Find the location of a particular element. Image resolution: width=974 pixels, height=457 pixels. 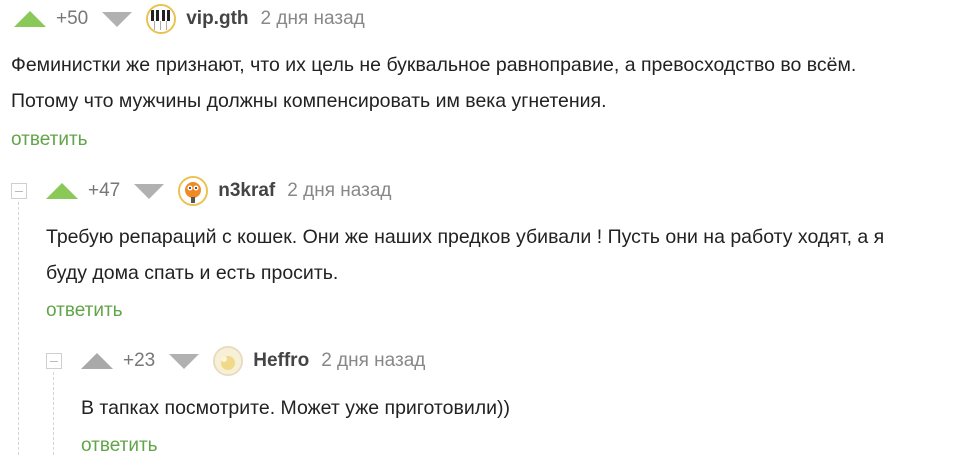

comment-header: +23 Heffro 2 дня назад is located at coordinates (253, 361).